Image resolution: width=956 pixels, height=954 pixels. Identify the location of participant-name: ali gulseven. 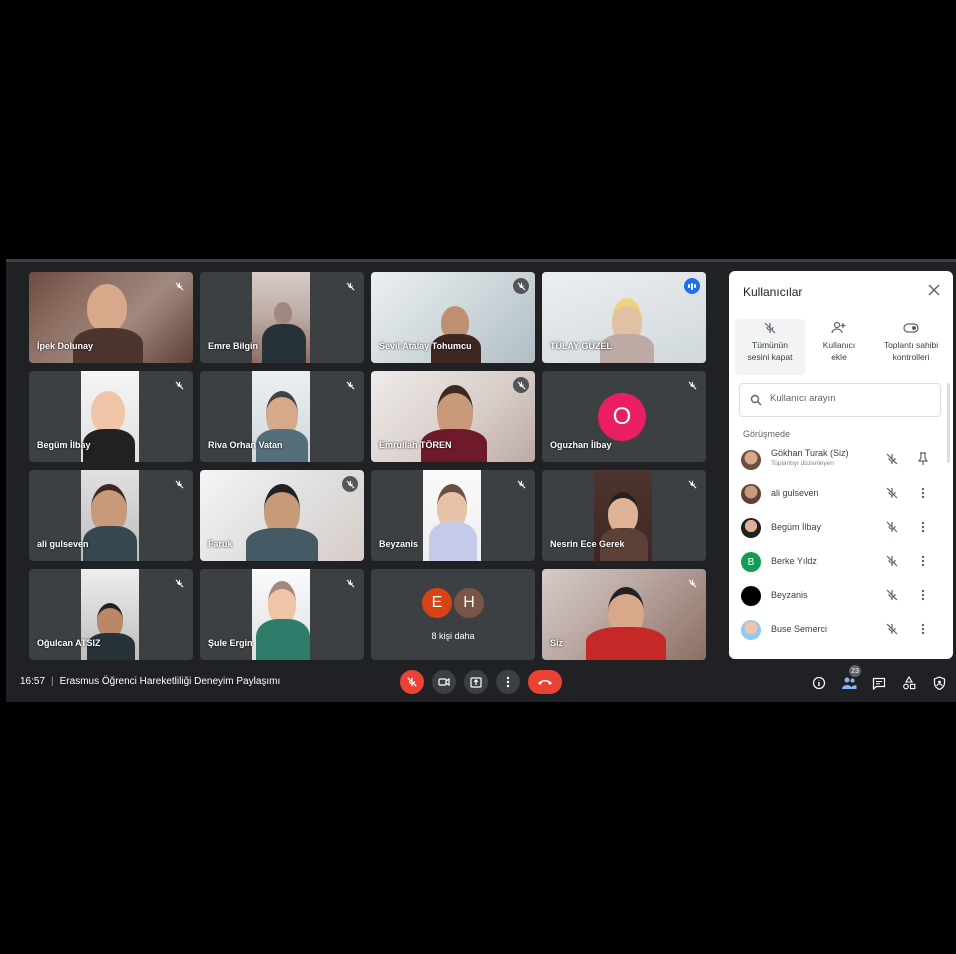
(63, 544).